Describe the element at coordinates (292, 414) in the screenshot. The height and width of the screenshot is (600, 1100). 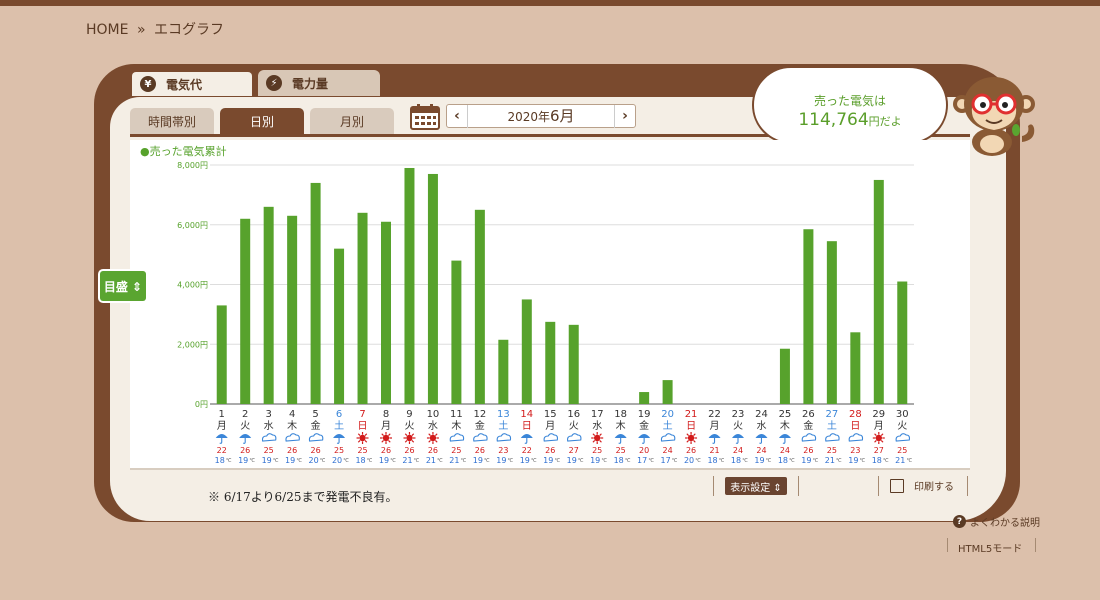
I see `x-day-label: 4` at that location.